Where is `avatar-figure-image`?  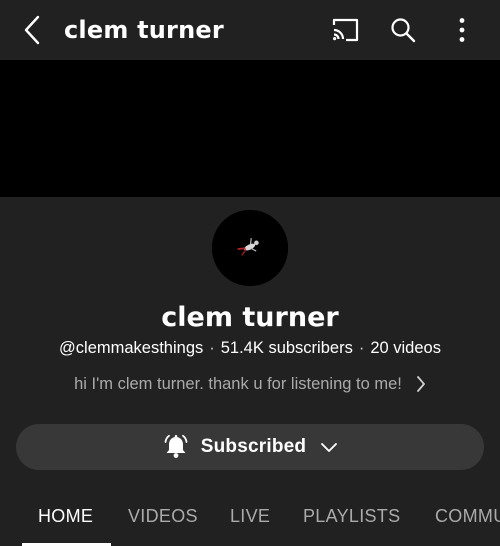 avatar-figure-image is located at coordinates (250, 248).